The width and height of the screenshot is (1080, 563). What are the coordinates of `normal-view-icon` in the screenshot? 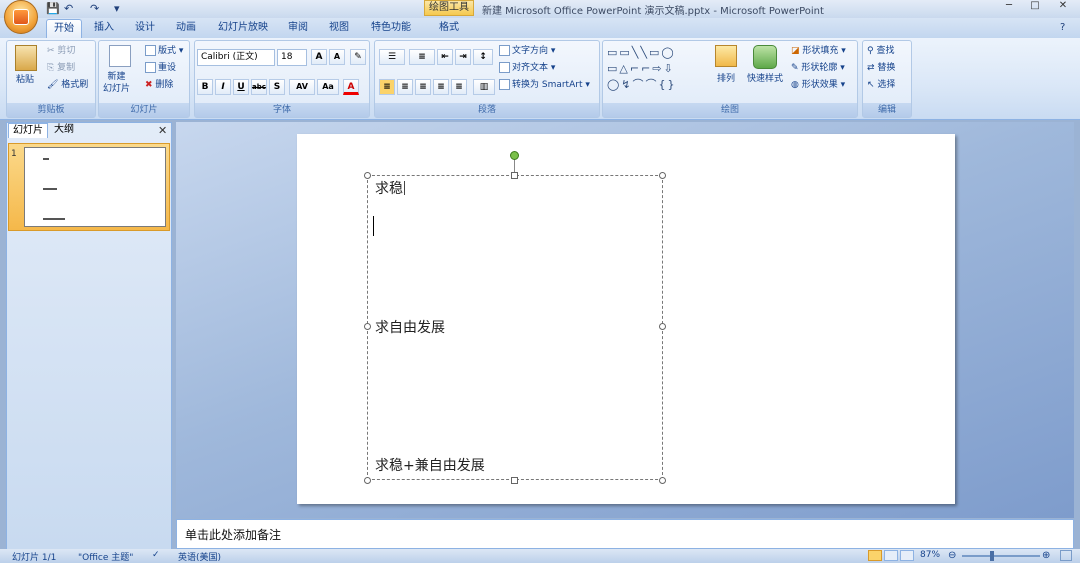 It's located at (875, 555).